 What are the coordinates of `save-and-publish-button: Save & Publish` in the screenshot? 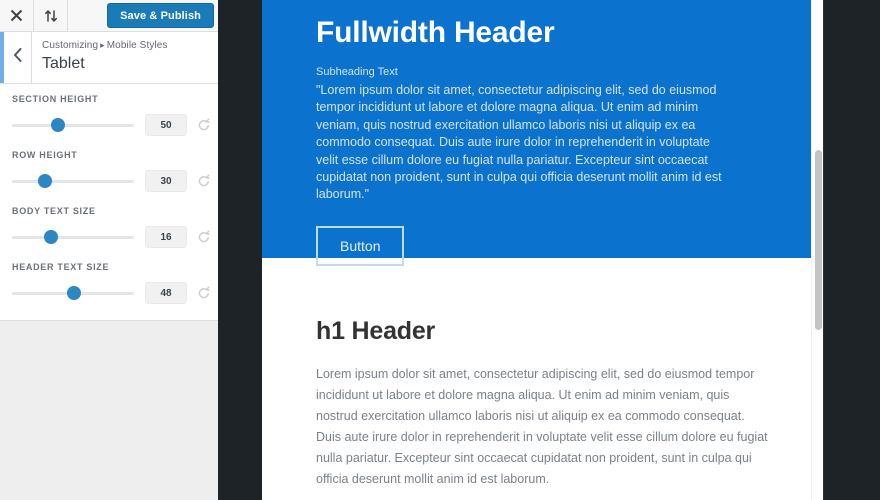 It's located at (160, 15).